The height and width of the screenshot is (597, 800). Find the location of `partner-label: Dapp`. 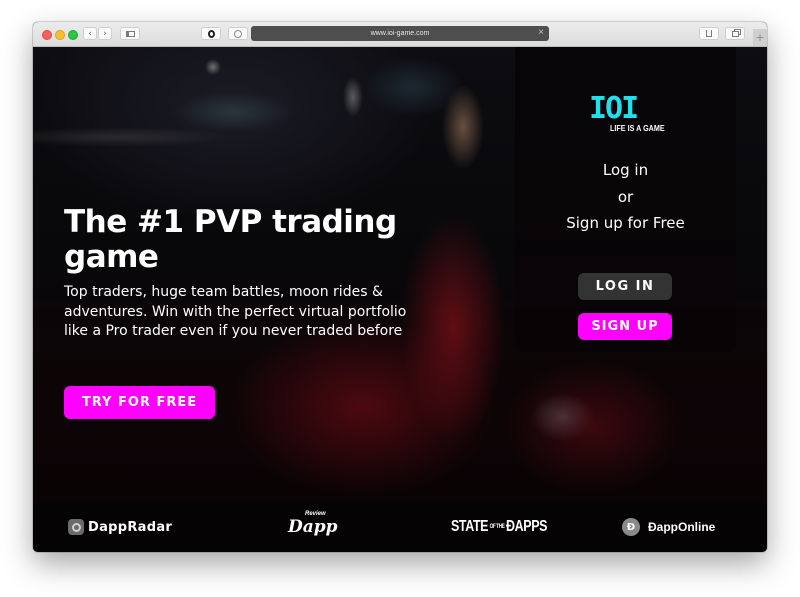

partner-label: Dapp is located at coordinates (313, 527).